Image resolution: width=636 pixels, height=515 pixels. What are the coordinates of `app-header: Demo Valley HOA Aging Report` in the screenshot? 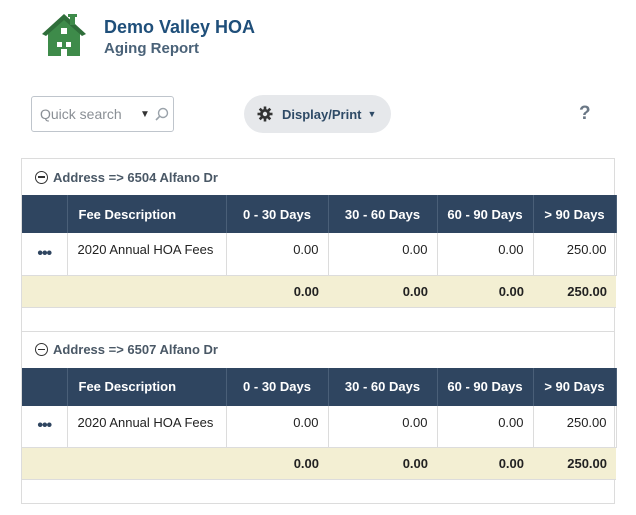 It's located at (147, 37).